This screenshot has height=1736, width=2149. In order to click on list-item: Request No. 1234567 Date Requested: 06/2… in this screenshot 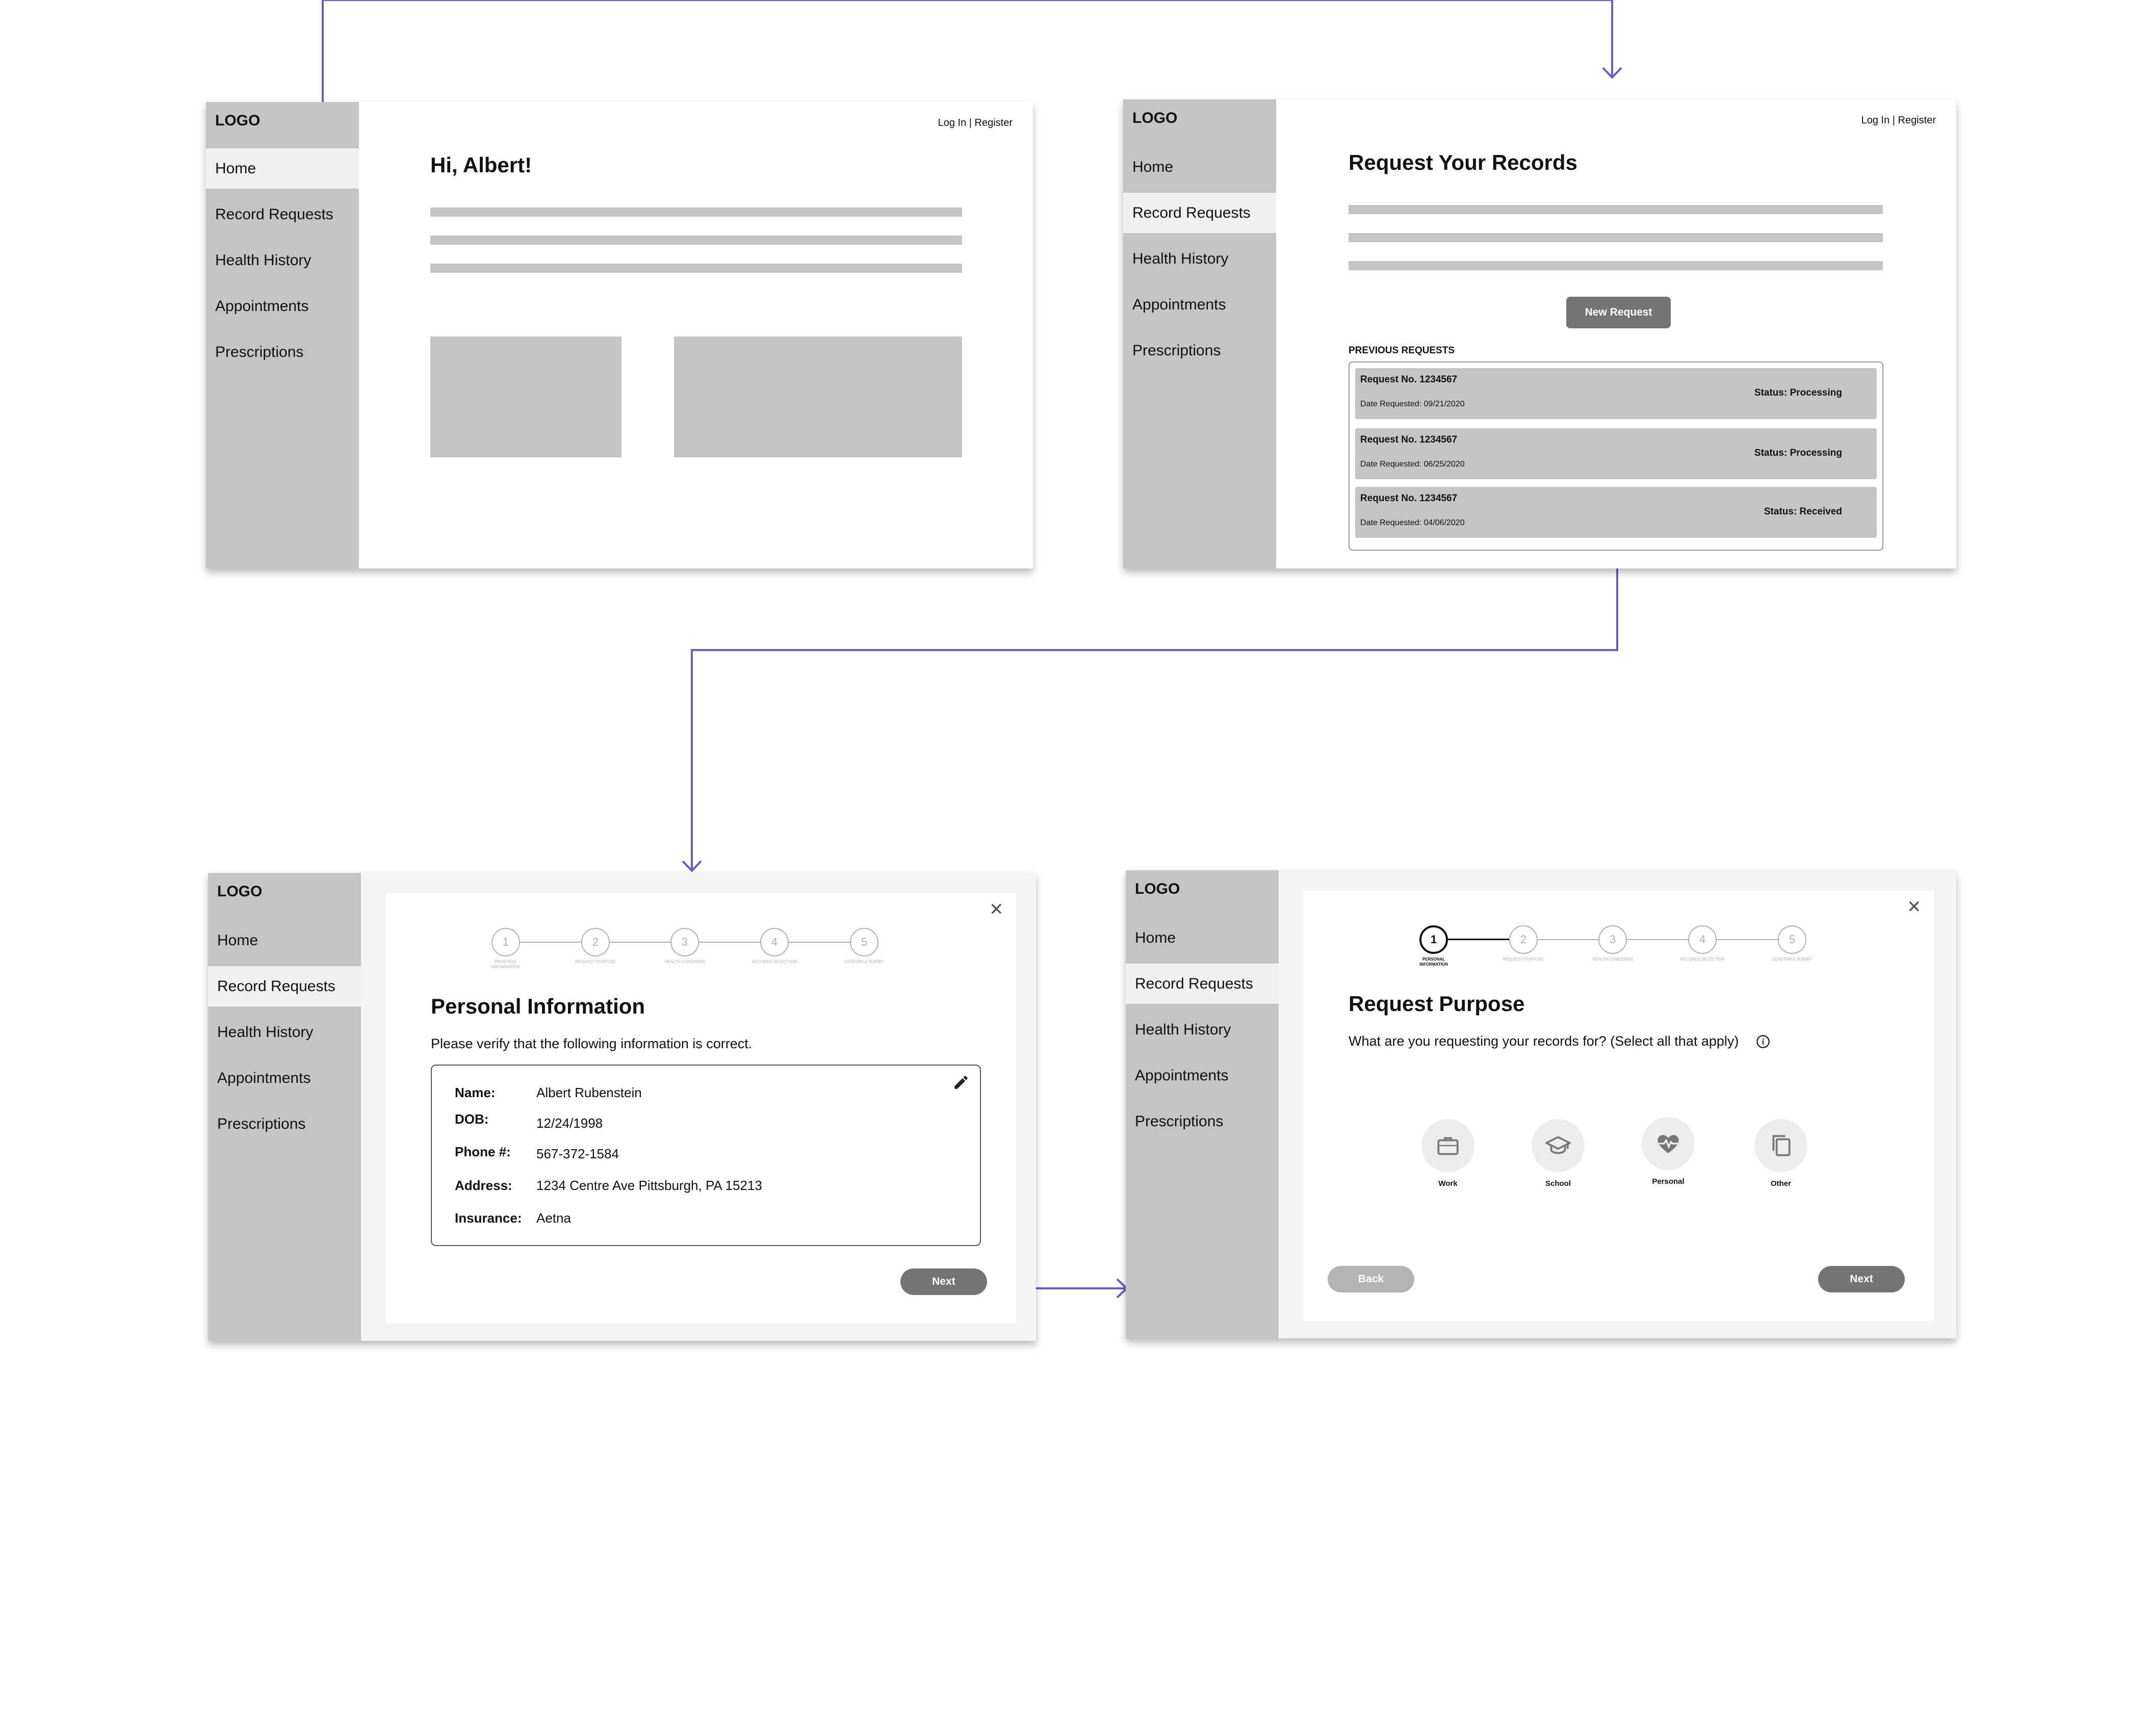, I will do `click(1616, 454)`.